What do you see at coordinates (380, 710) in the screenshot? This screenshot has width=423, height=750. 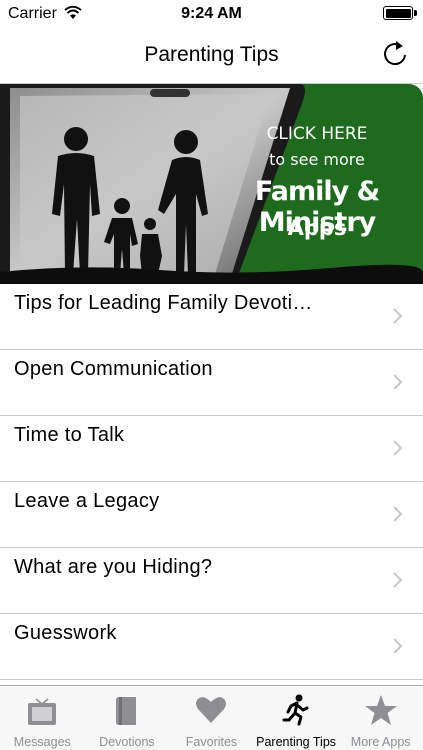 I see `star-icon` at bounding box center [380, 710].